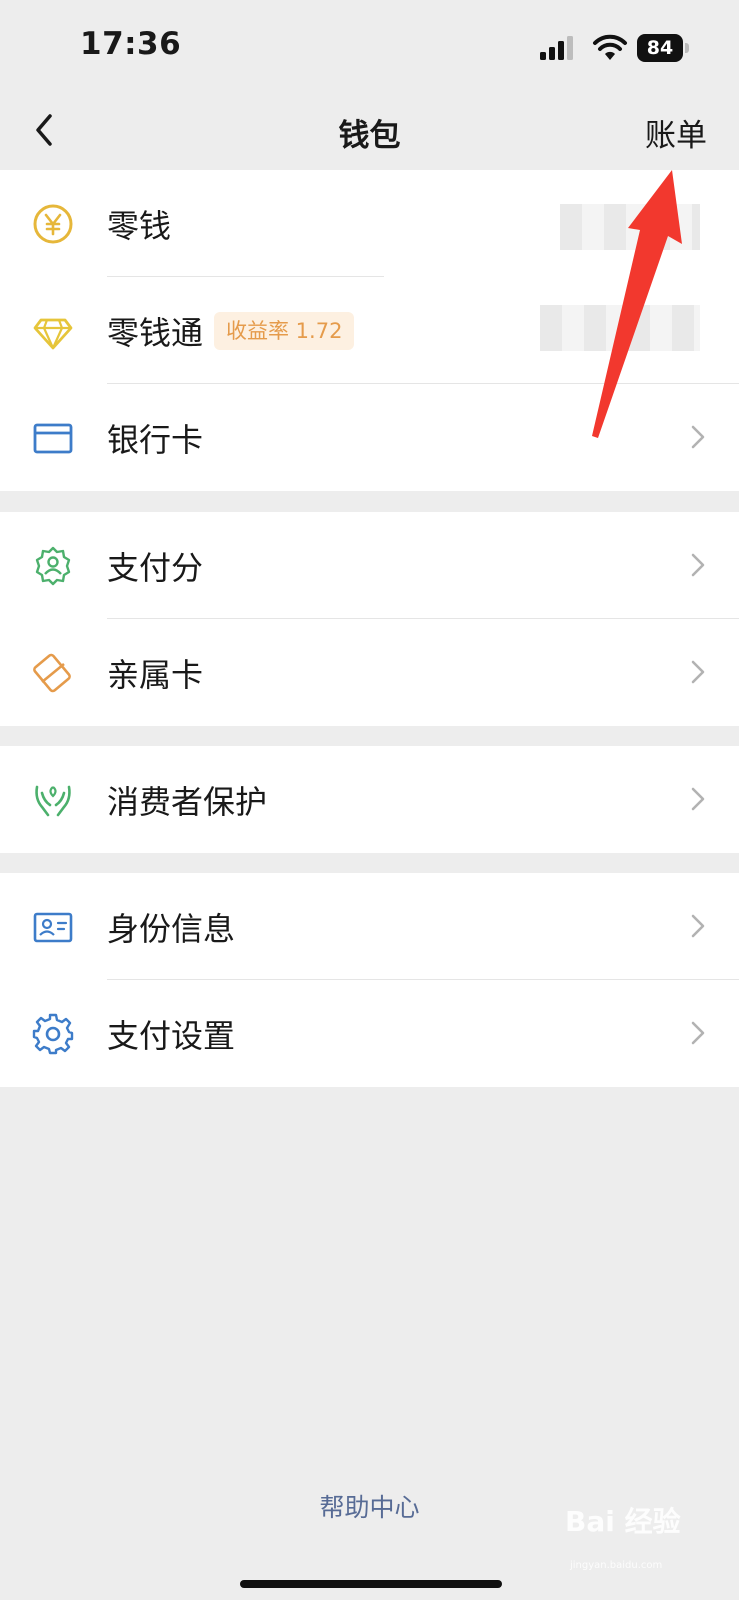 This screenshot has height=1600, width=739. I want to click on list-item-label: 亲属卡, so click(155, 675).